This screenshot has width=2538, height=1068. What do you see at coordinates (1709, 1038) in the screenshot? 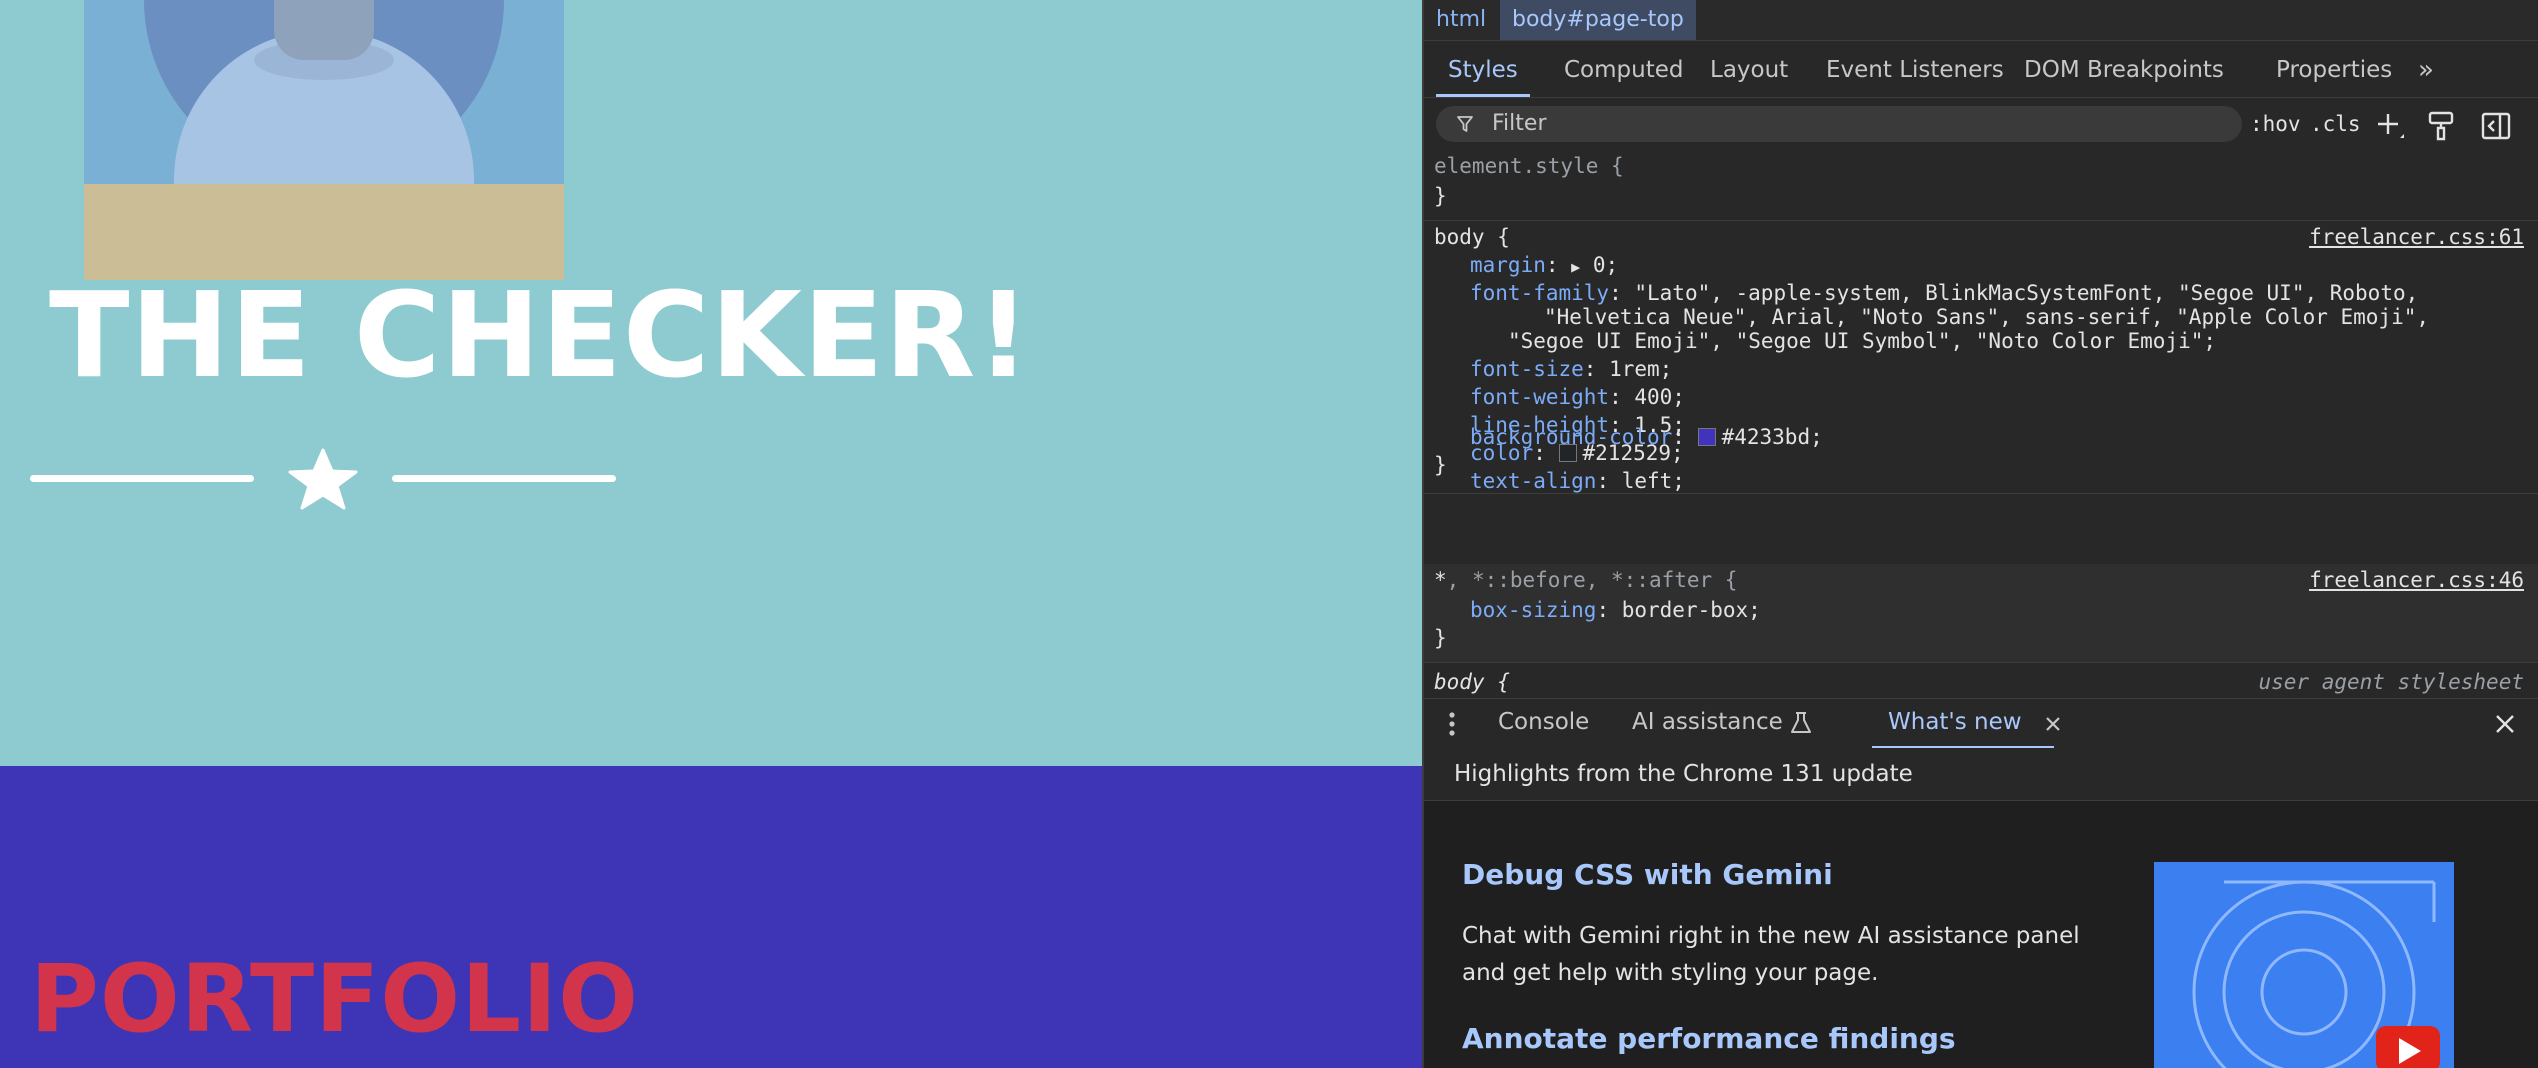
I see `feature-heading: Annotate performance findings` at bounding box center [1709, 1038].